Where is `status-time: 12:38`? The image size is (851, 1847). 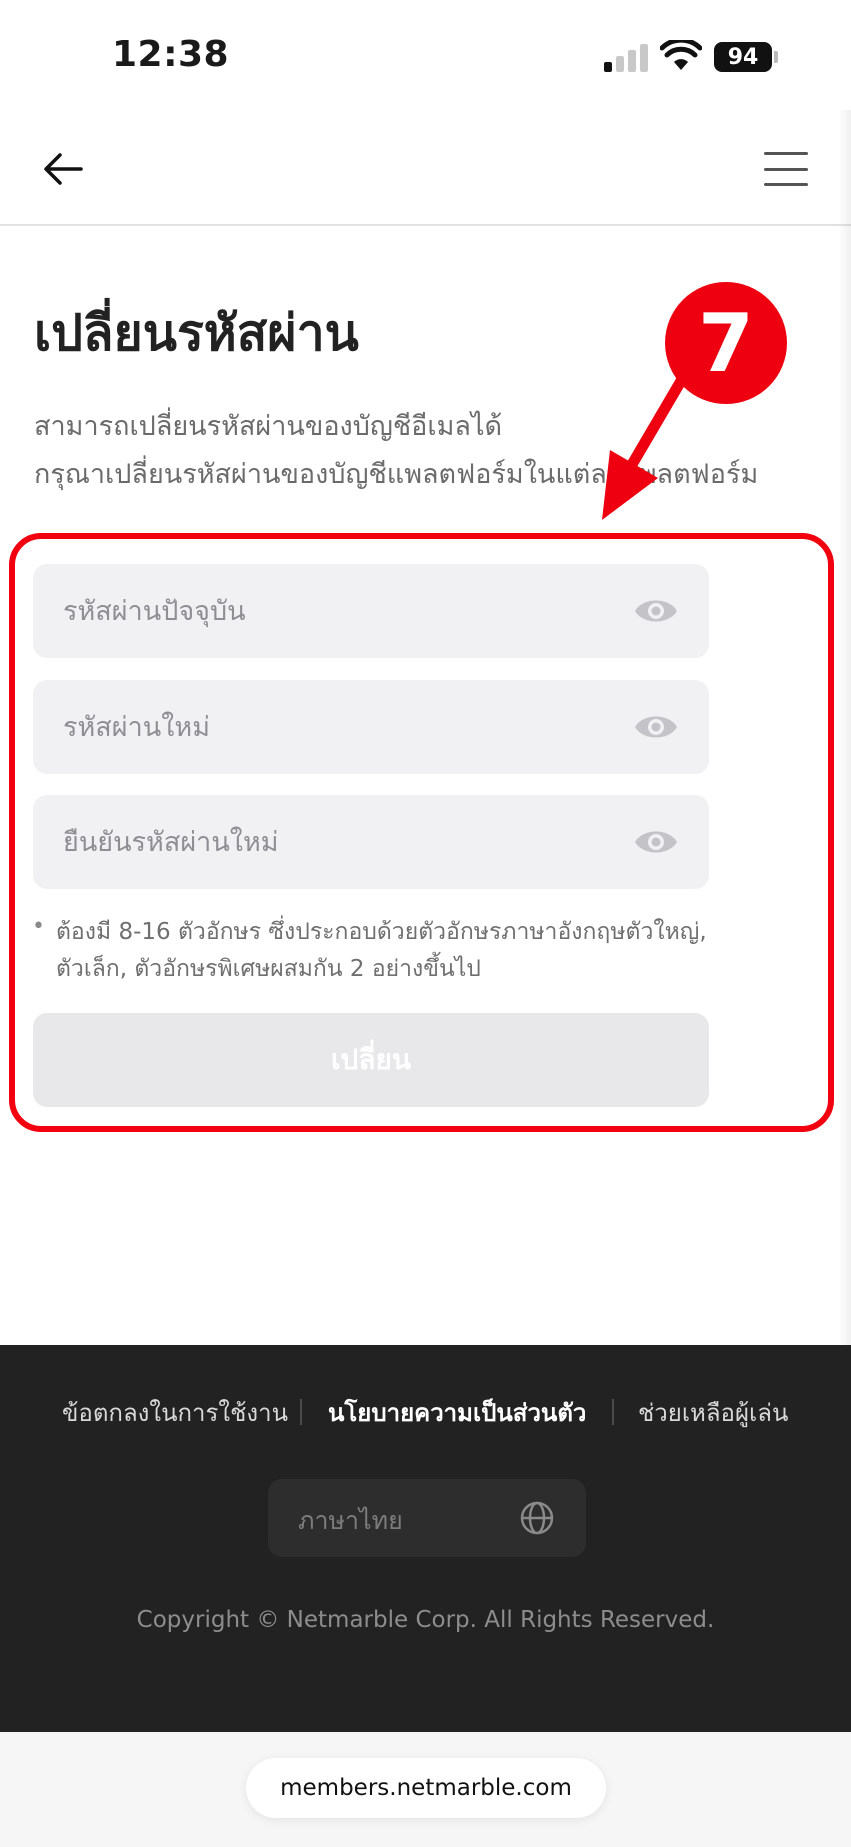
status-time: 12:38 is located at coordinates (171, 54).